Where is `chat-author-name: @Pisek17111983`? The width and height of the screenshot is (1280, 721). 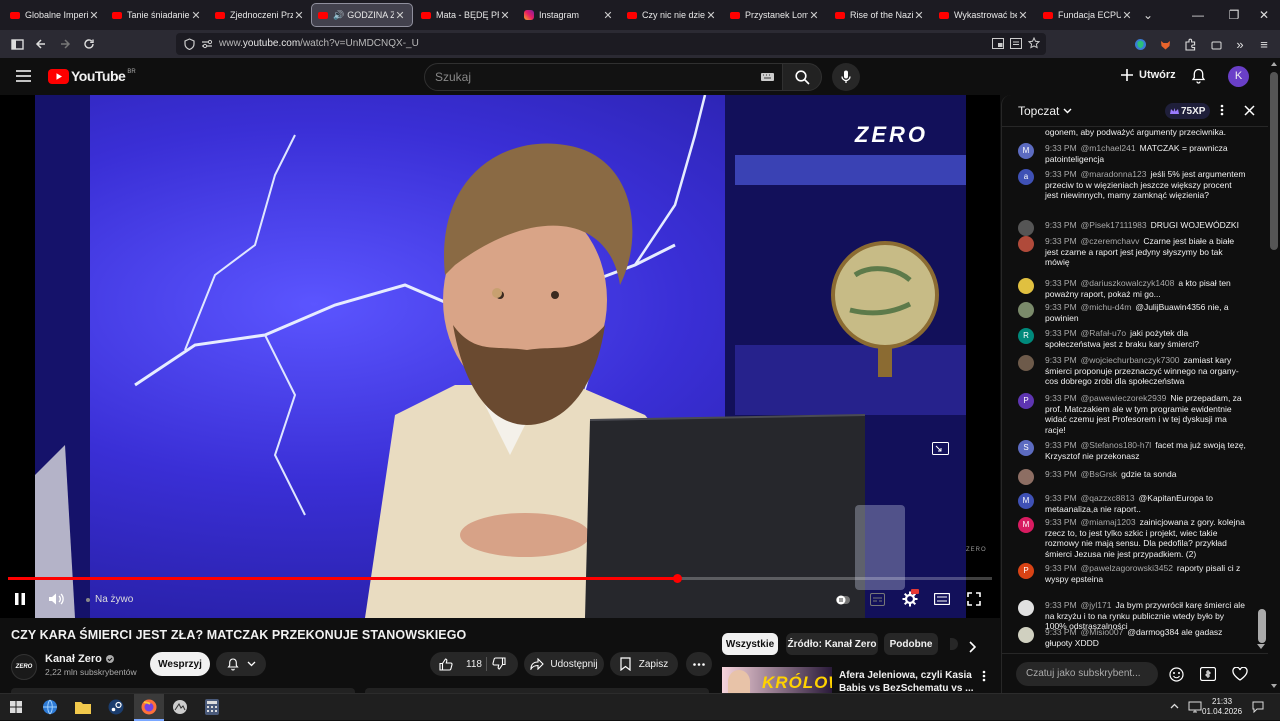
chat-author-name: @Pisek17111983 is located at coordinates (1114, 225).